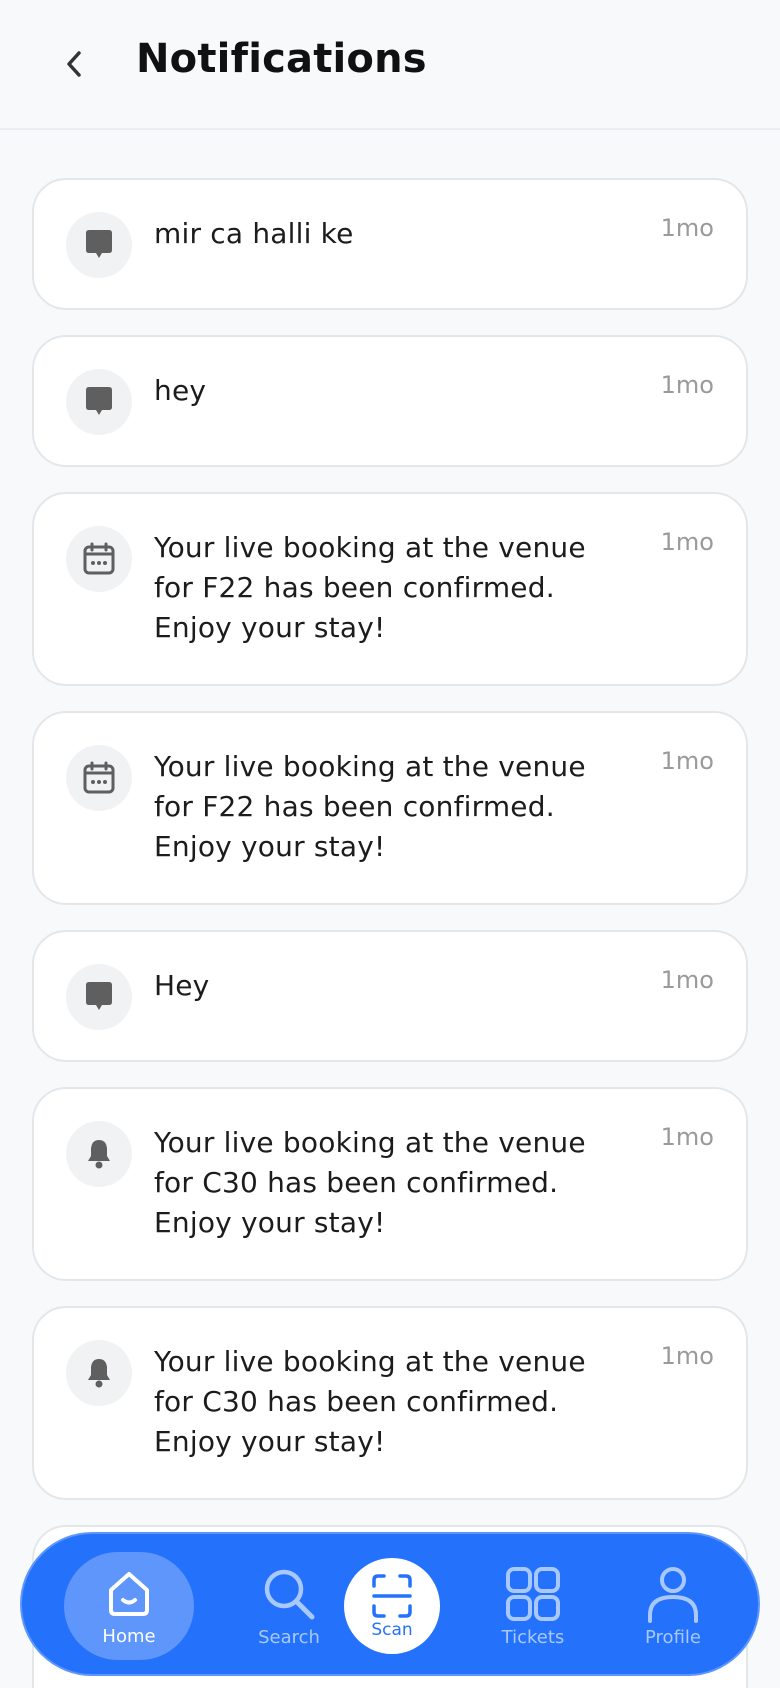  I want to click on grid-icon, so click(533, 1593).